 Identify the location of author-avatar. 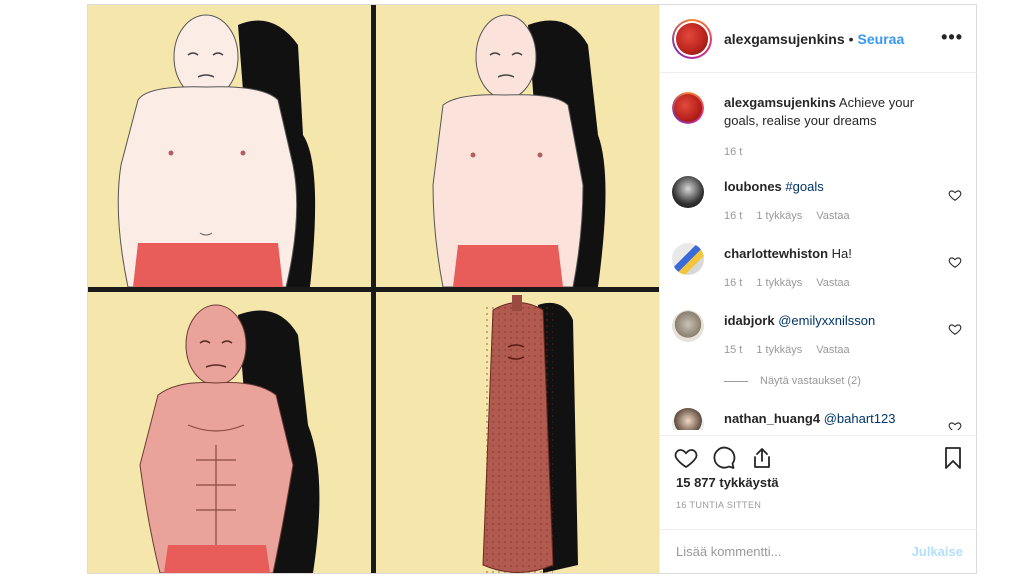
(692, 38).